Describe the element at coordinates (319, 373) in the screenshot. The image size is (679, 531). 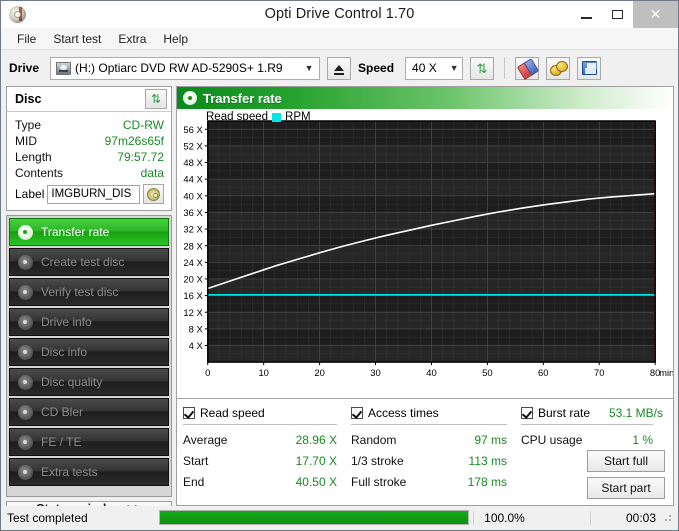
I see `svg-text: 20` at that location.